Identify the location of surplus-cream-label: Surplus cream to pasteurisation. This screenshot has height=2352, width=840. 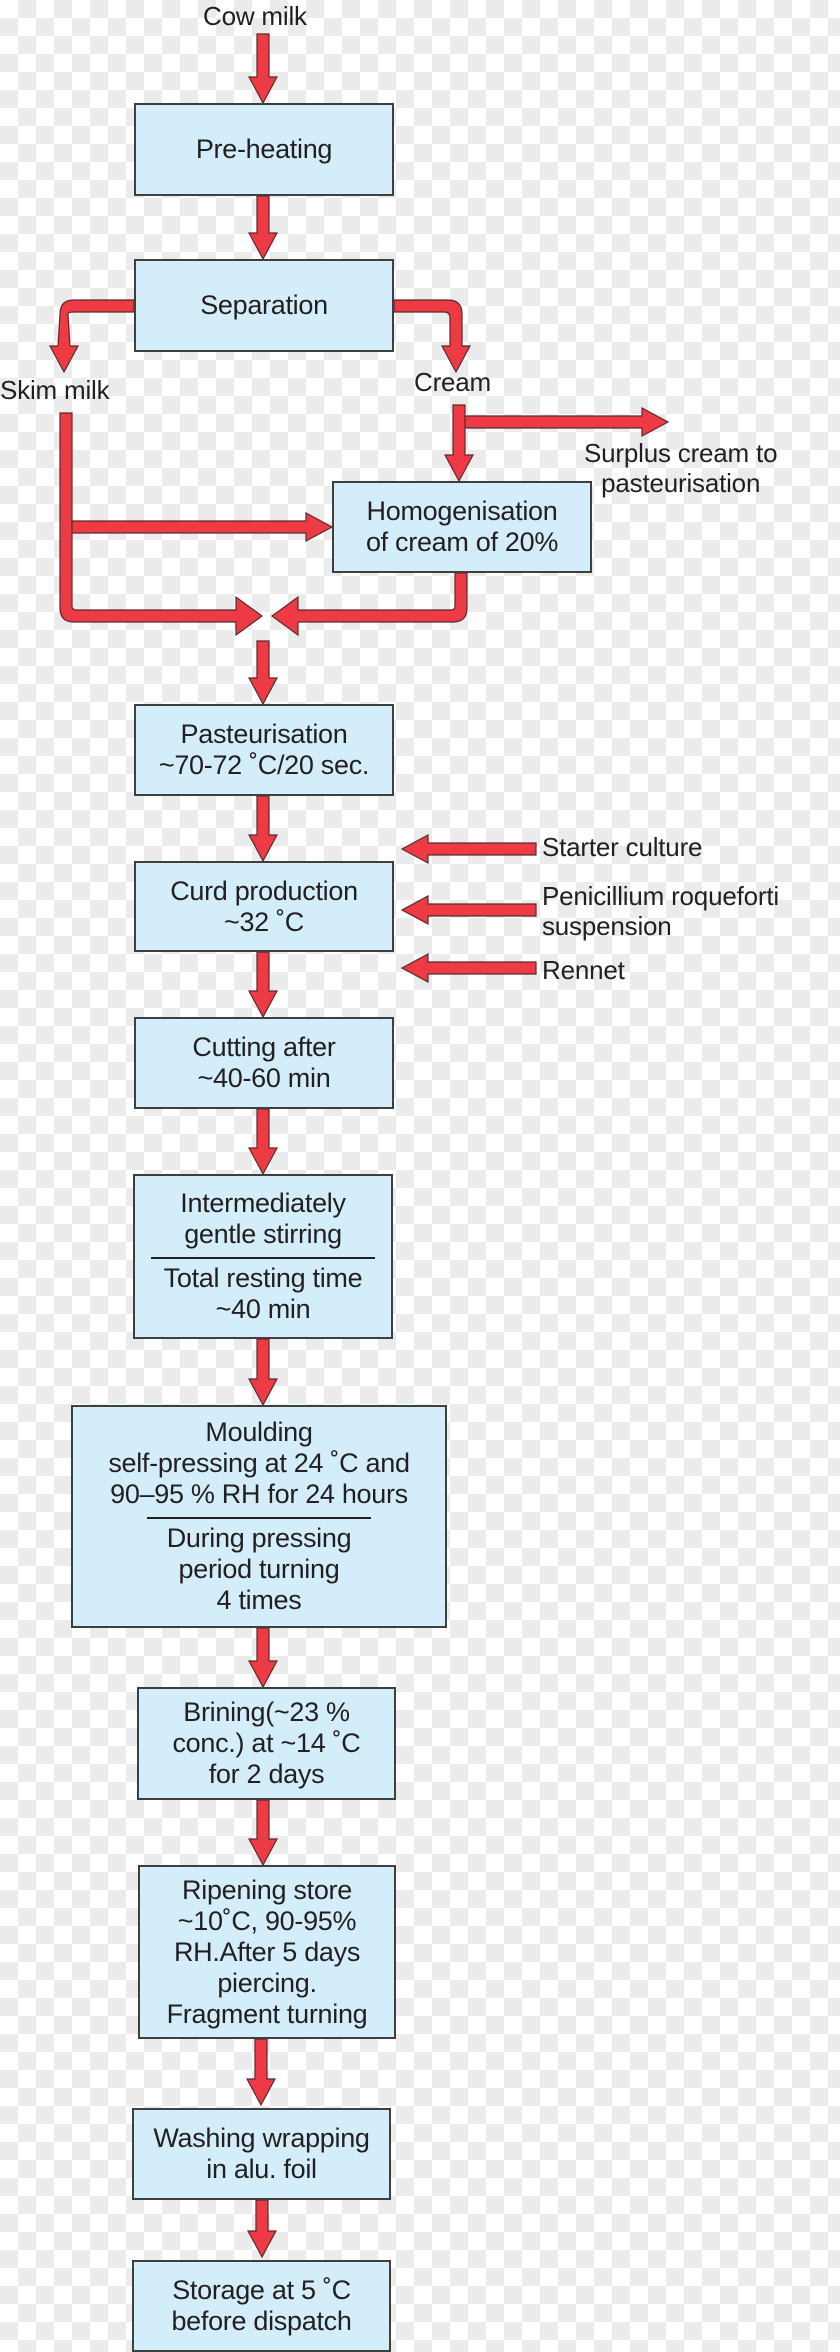
(681, 468).